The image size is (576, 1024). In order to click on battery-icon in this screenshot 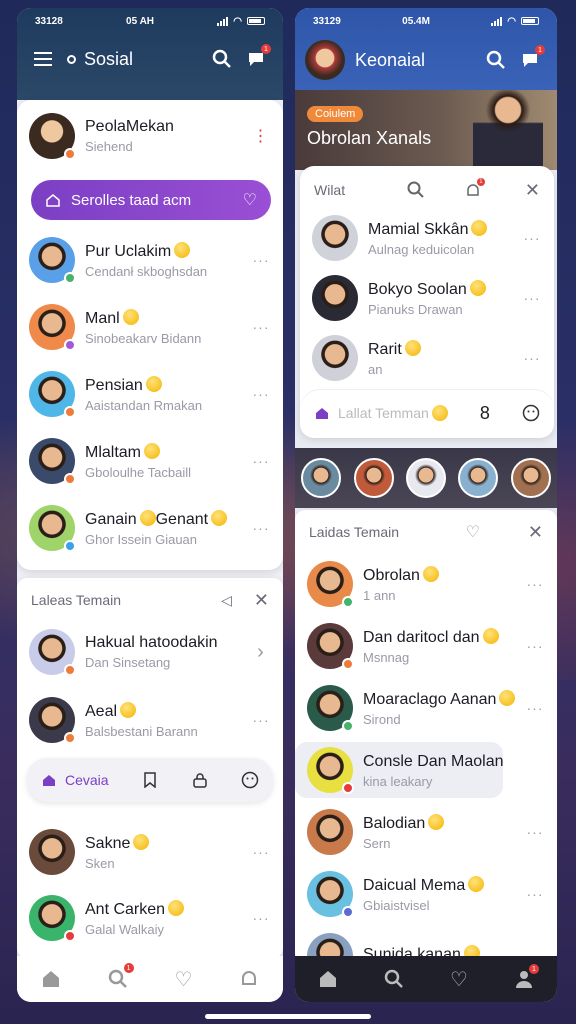, I will do `click(530, 21)`.